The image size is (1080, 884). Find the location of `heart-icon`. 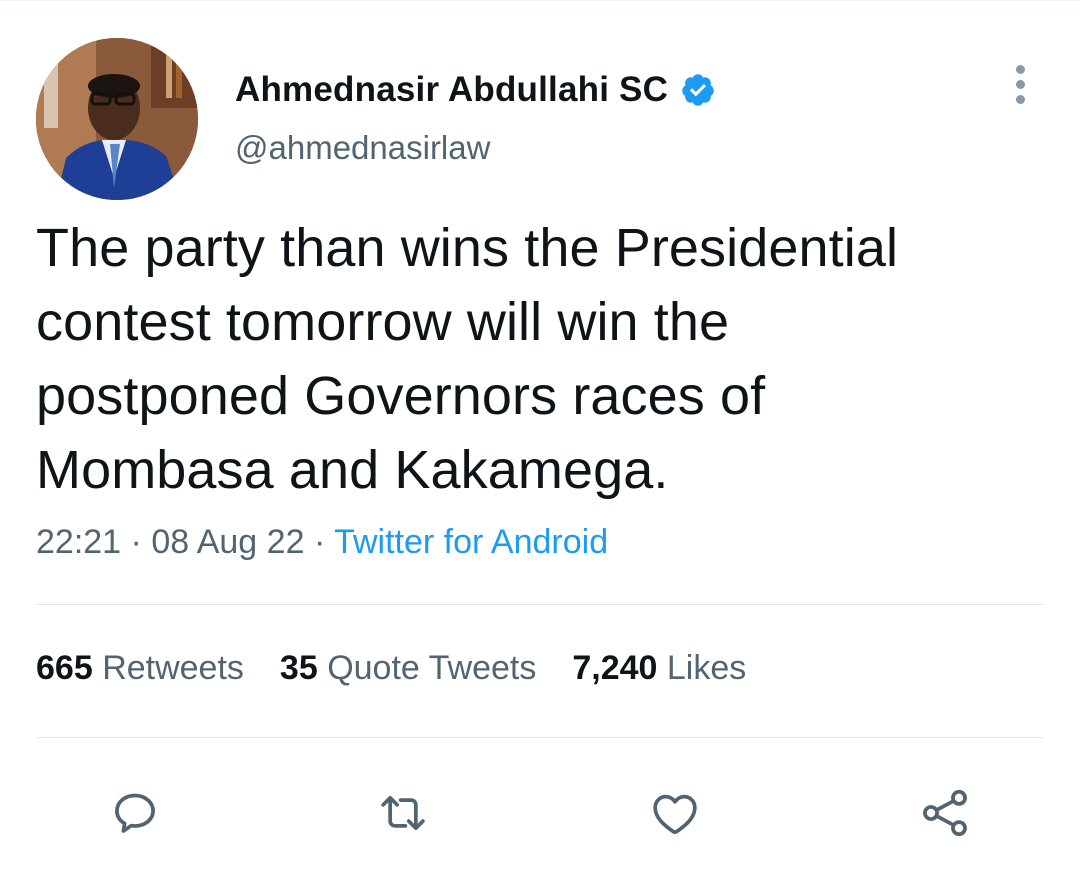

heart-icon is located at coordinates (675, 814).